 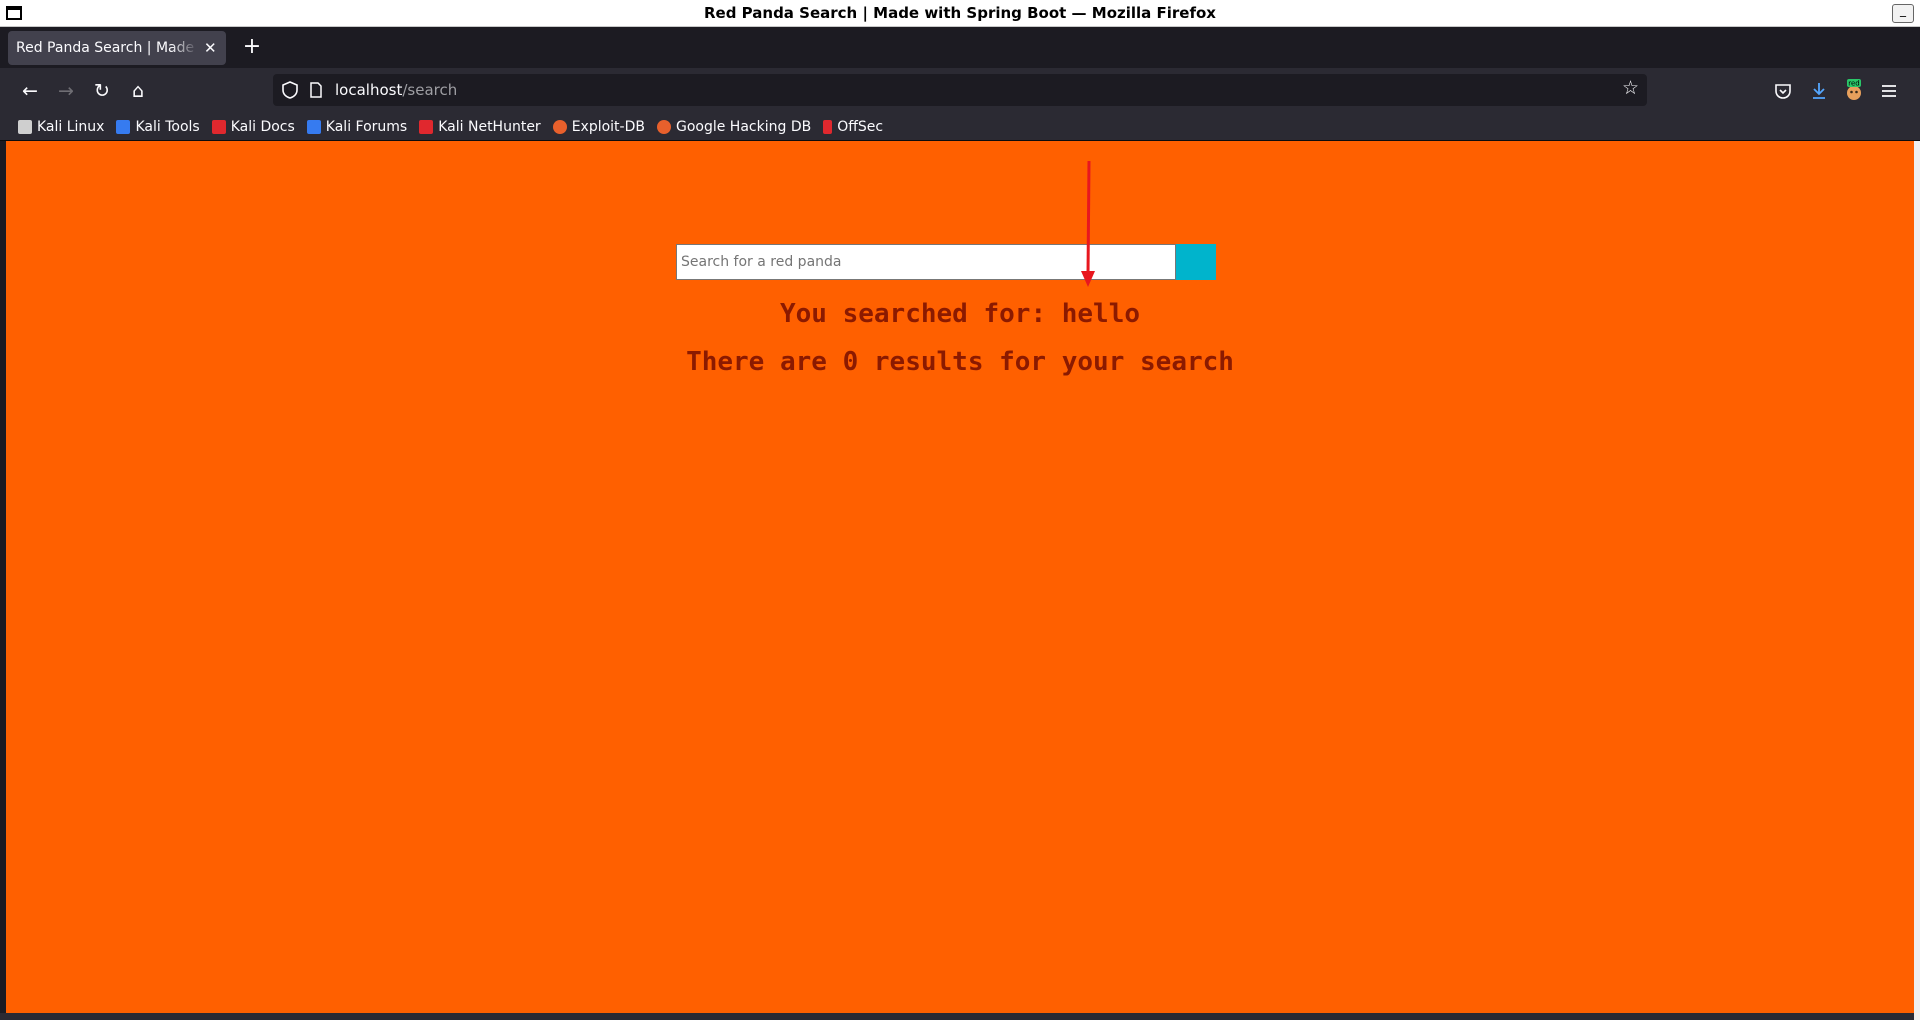 I want to click on extension-badge: red, so click(x=1853, y=84).